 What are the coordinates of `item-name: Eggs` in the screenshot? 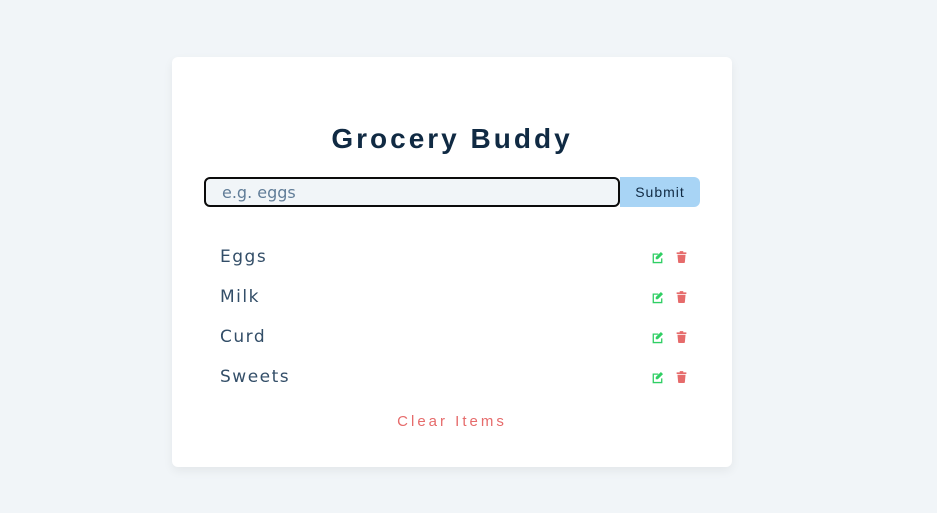 It's located at (244, 257).